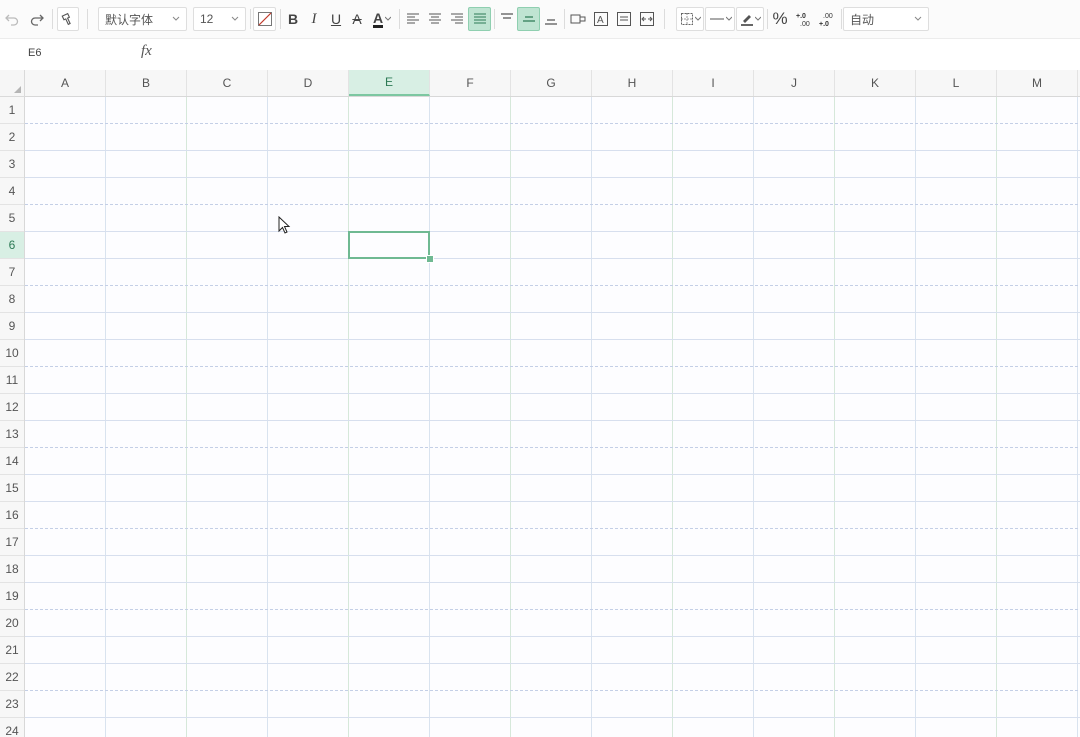  Describe the element at coordinates (12, 407) in the screenshot. I see `row-header-12: 12` at that location.